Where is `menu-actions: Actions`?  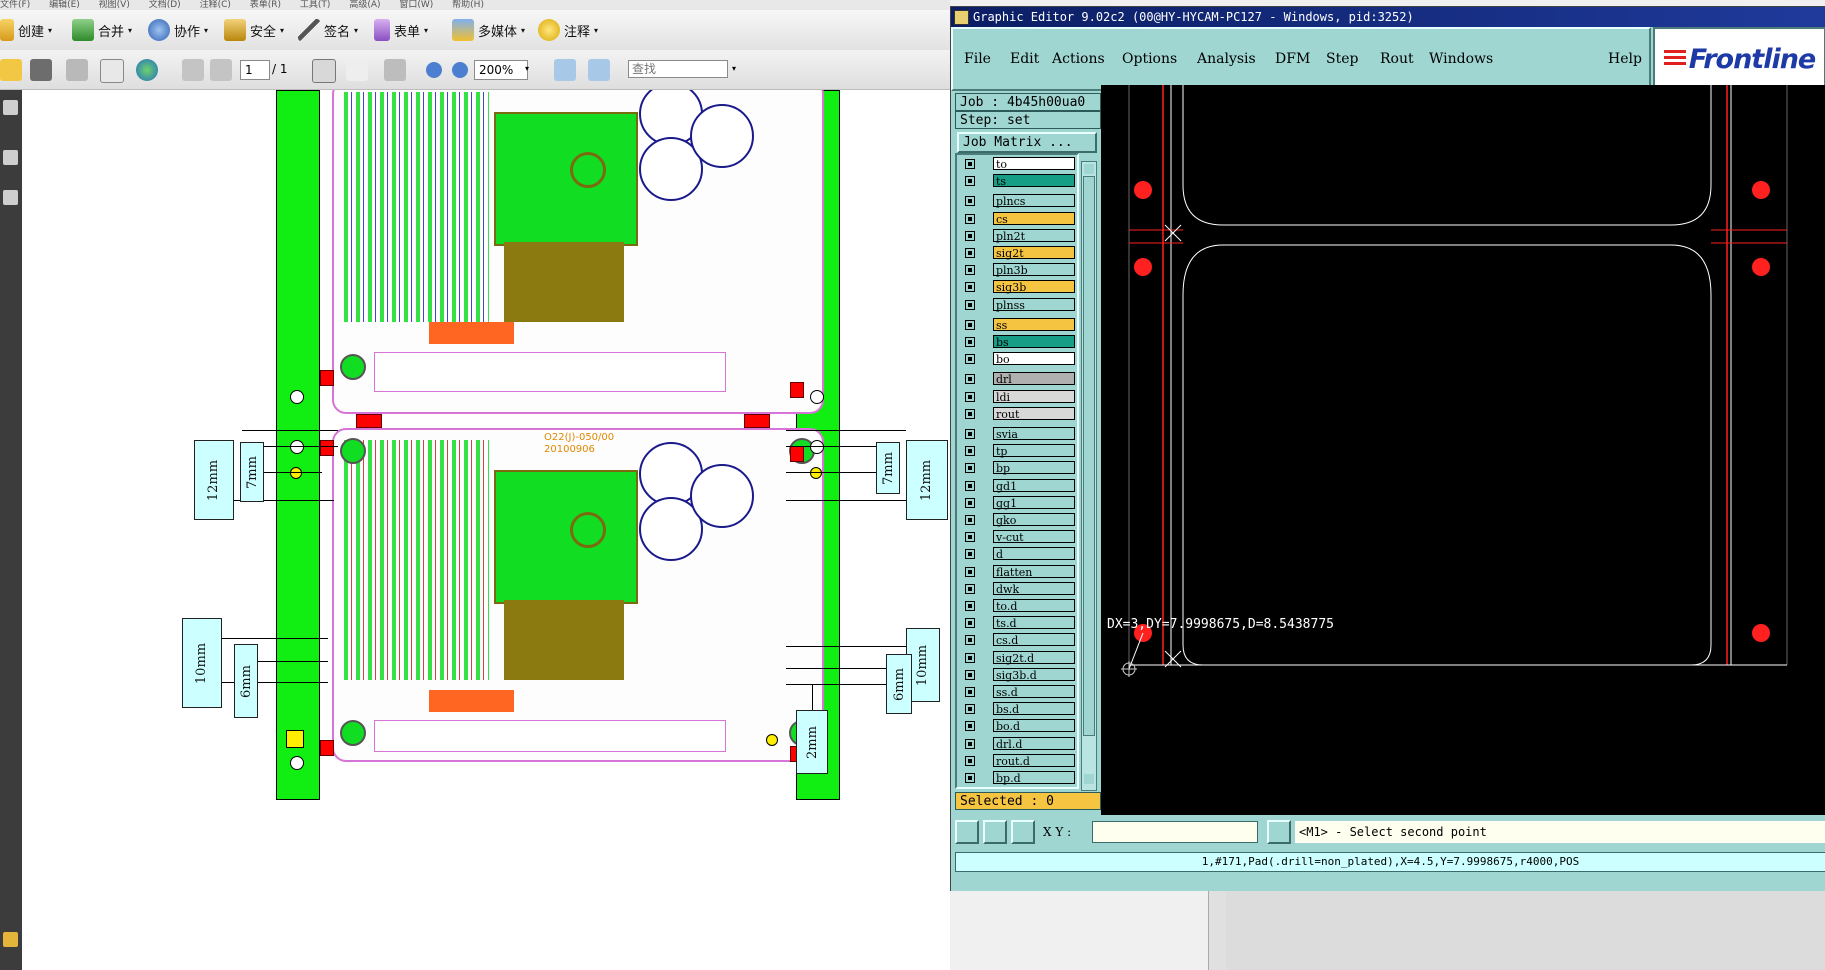
menu-actions: Actions is located at coordinates (1078, 59).